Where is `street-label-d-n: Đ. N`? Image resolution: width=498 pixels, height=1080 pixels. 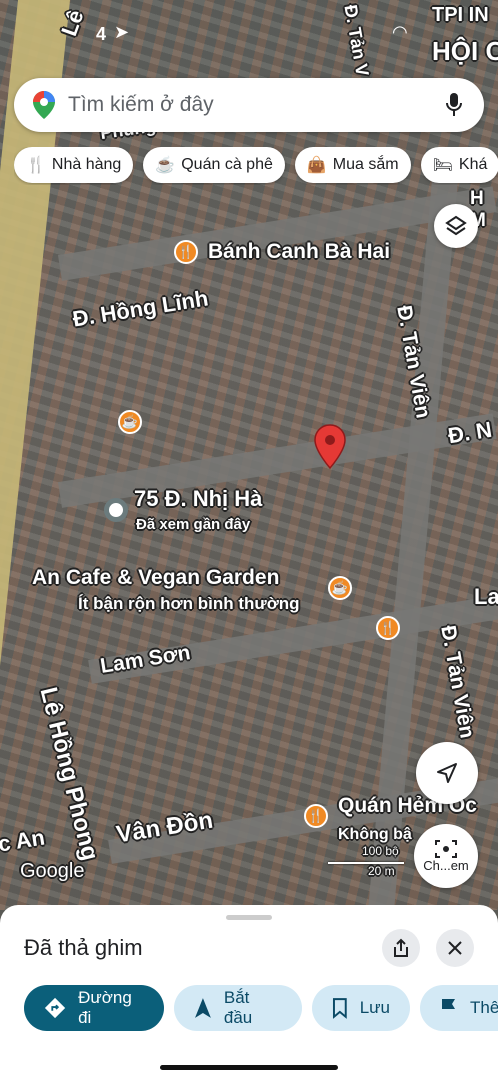 street-label-d-n: Đ. N is located at coordinates (470, 432).